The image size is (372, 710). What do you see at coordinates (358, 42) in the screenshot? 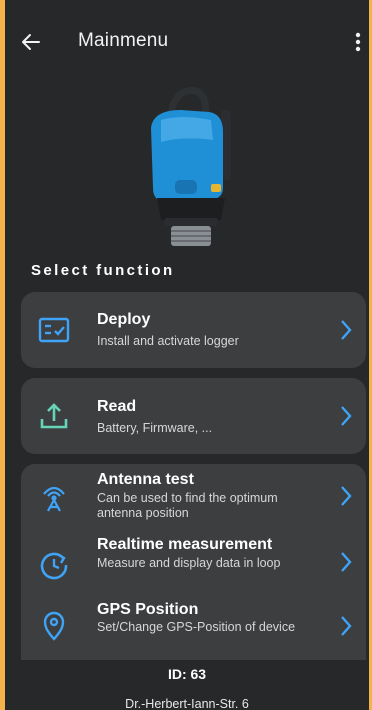
I see `more-vertical-icon` at bounding box center [358, 42].